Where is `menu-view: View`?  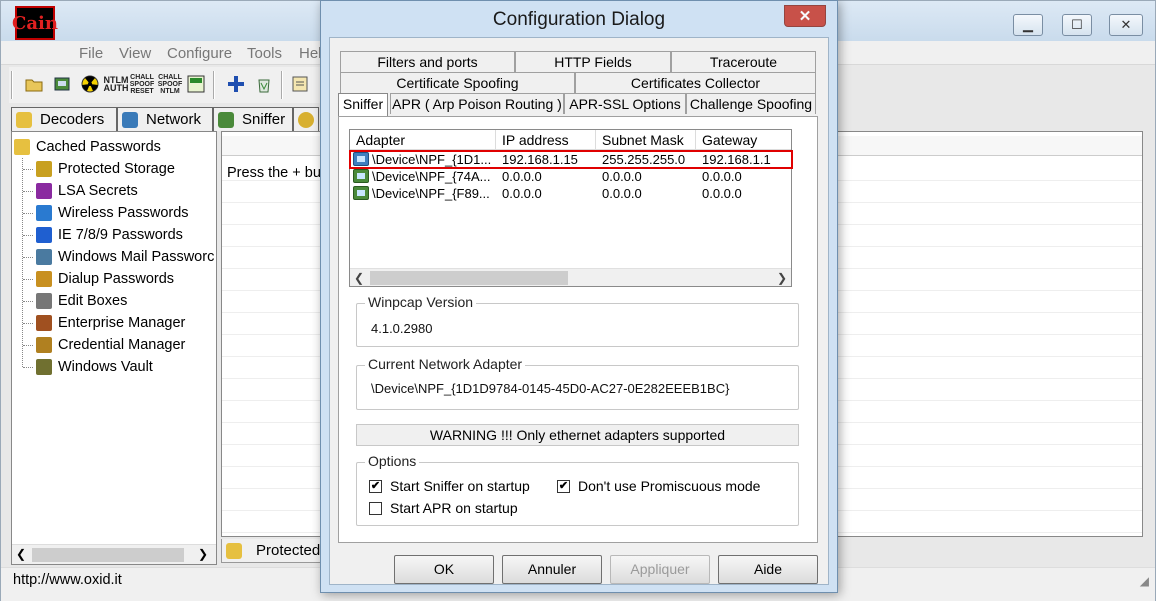 menu-view: View is located at coordinates (135, 53).